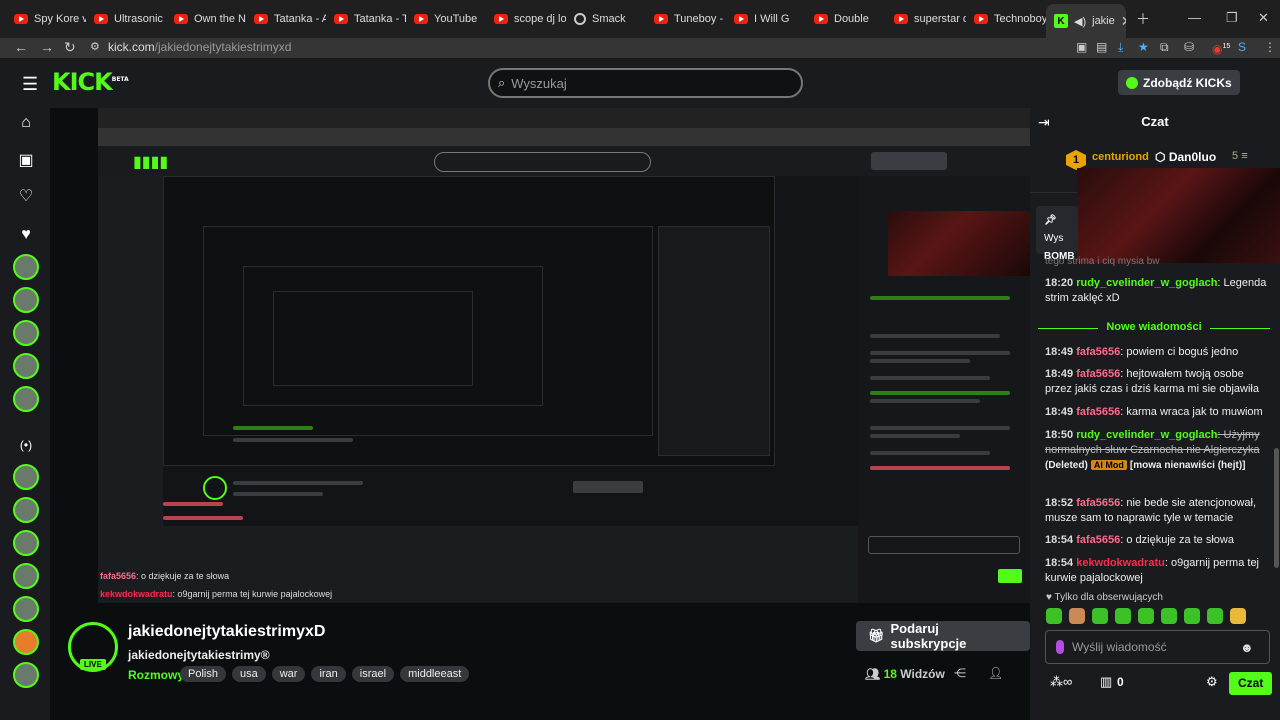 This screenshot has height=720, width=1280. I want to click on browser-tab: Own the Ni, so click(206, 19).